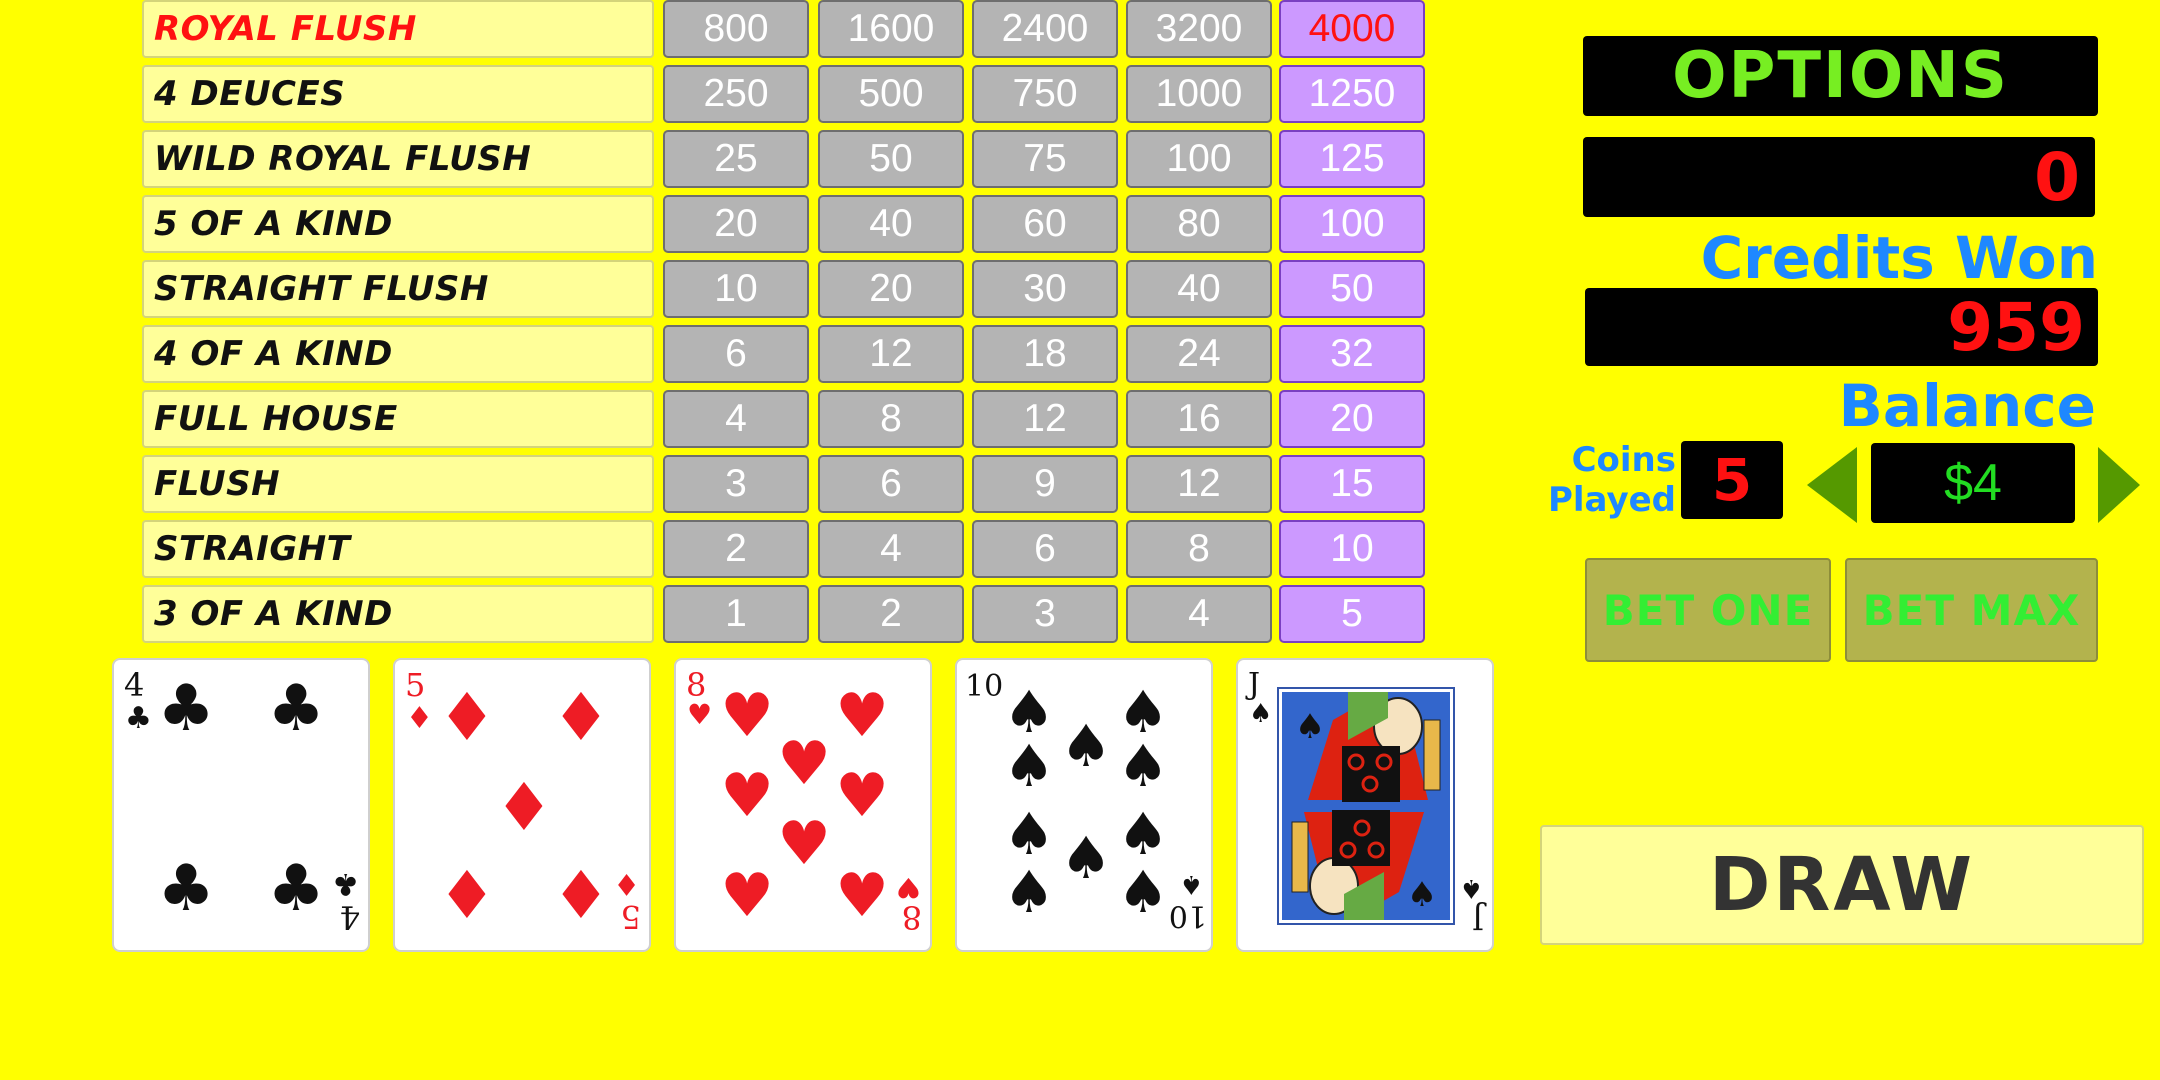 This screenshot has width=2160, height=1080. Describe the element at coordinates (1199, 159) in the screenshot. I see `paytable-cell: 100` at that location.